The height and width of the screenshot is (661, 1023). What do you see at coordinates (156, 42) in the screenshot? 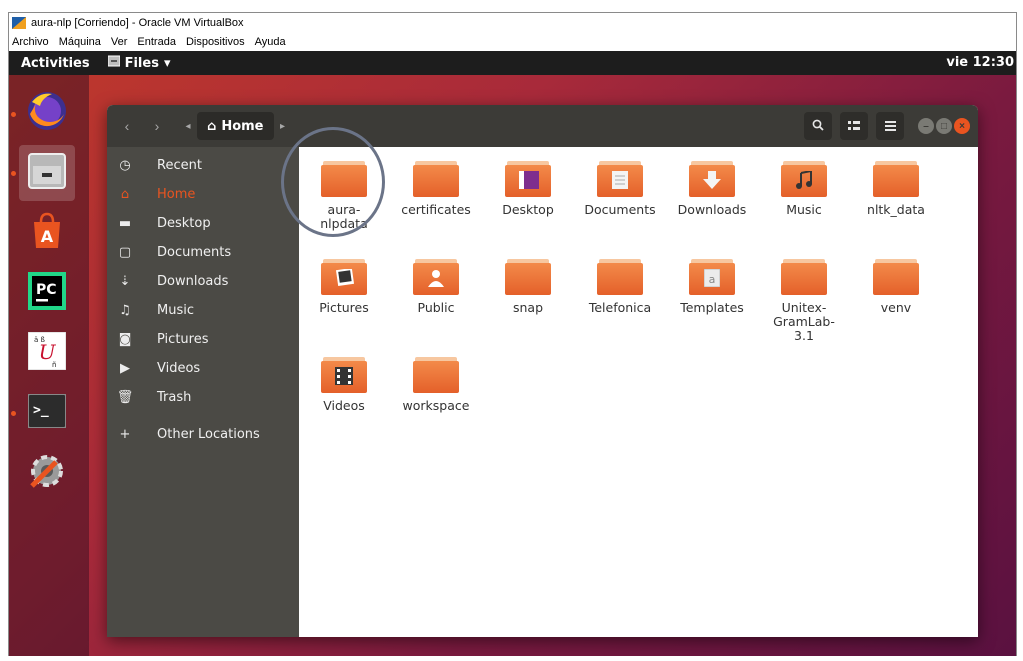
I see `menu-entrada: Entrada` at bounding box center [156, 42].